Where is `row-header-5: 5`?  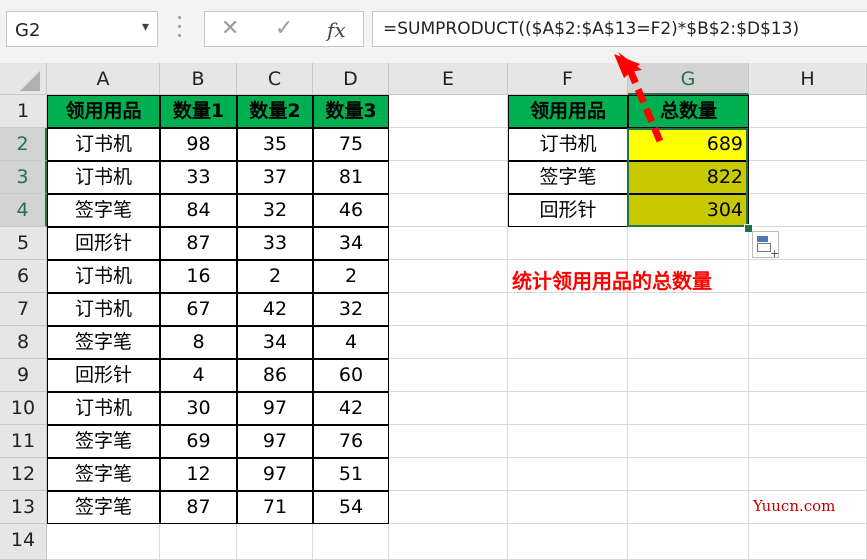
row-header-5: 5 is located at coordinates (23, 243).